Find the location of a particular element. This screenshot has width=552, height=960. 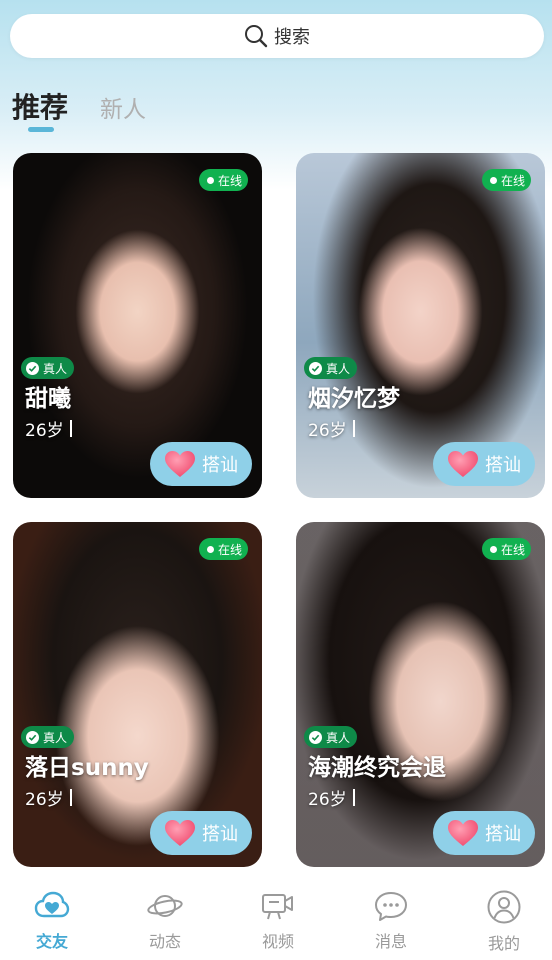

nav-label-profile: 我的 is located at coordinates (503, 943).